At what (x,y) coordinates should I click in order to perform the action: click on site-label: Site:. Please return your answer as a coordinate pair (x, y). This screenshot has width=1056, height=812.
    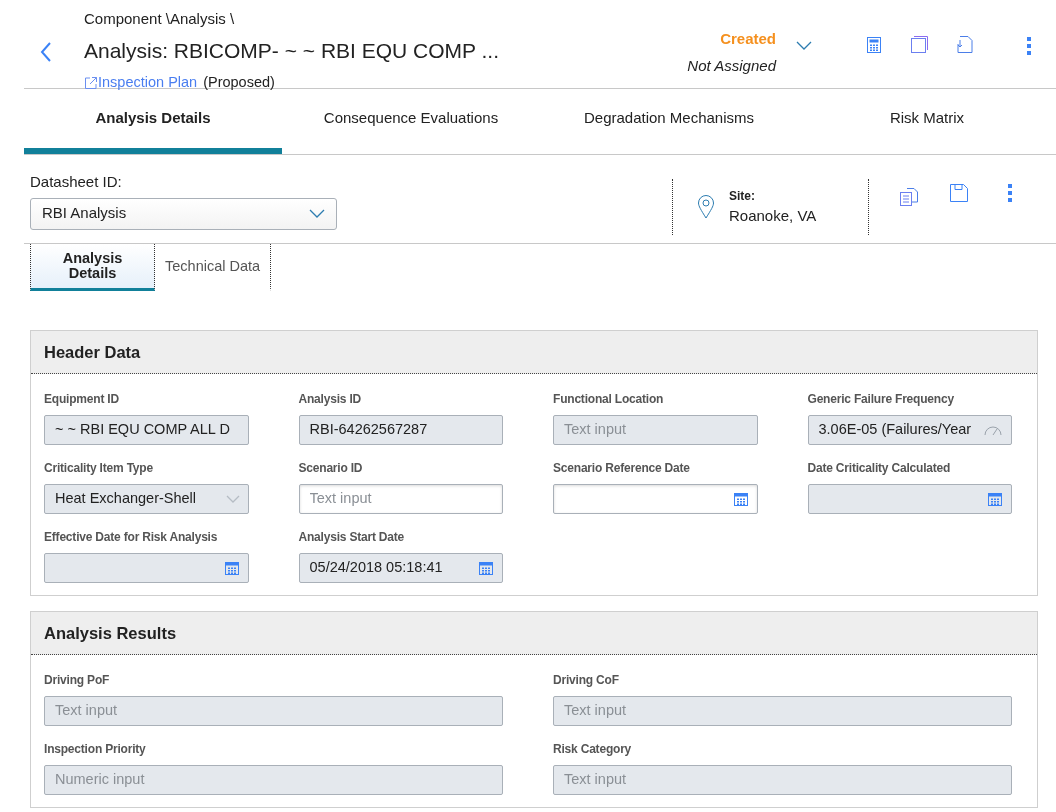
    Looking at the image, I should click on (742, 196).